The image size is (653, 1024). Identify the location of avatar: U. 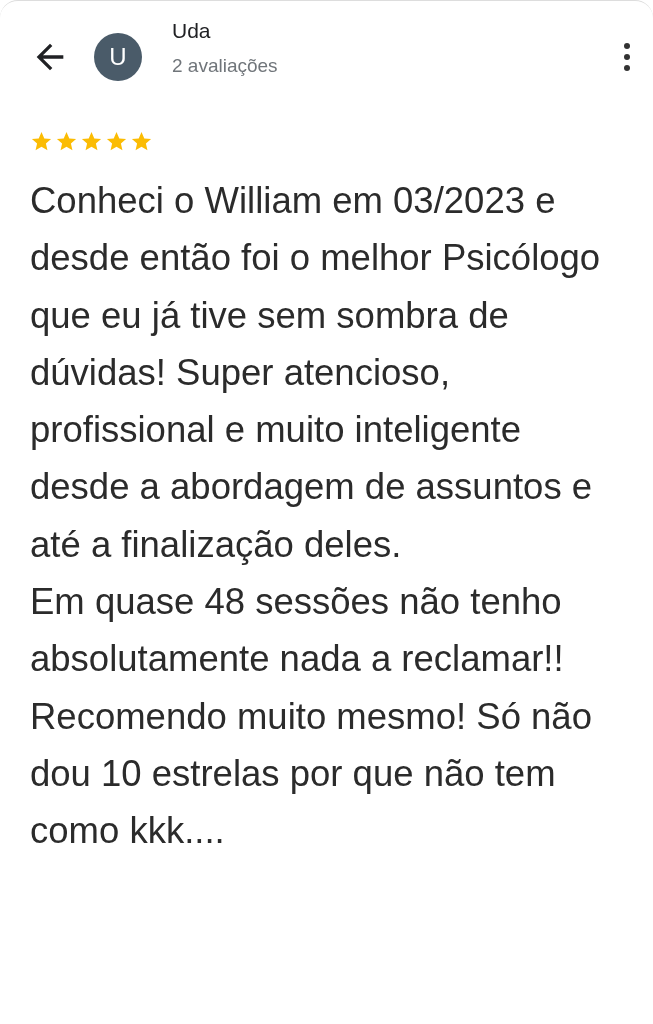
(118, 56).